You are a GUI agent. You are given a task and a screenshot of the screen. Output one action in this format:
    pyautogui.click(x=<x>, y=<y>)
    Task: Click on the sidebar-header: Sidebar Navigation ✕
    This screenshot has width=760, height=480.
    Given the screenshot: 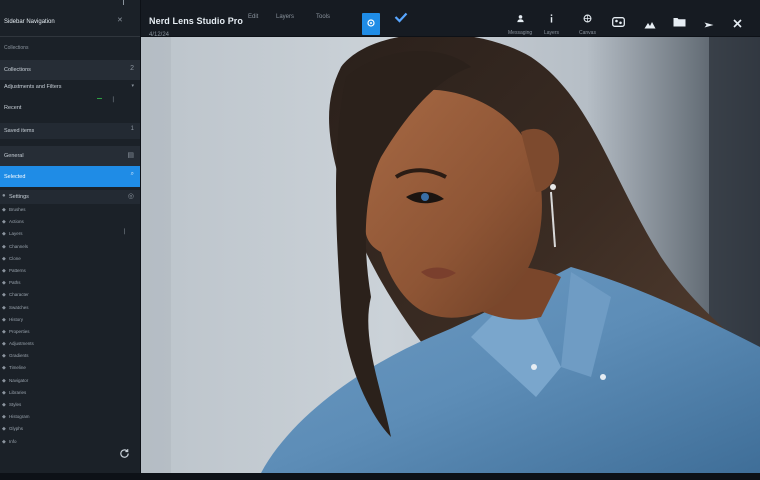 What is the action you would take?
    pyautogui.click(x=70, y=18)
    